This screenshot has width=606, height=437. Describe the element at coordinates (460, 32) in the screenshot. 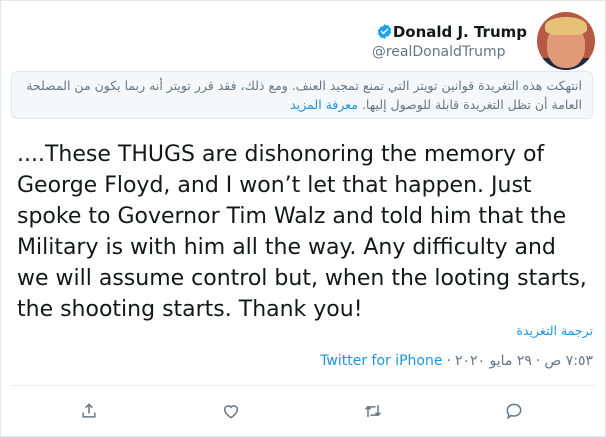

I see `author-name: Donald J. Trump` at that location.